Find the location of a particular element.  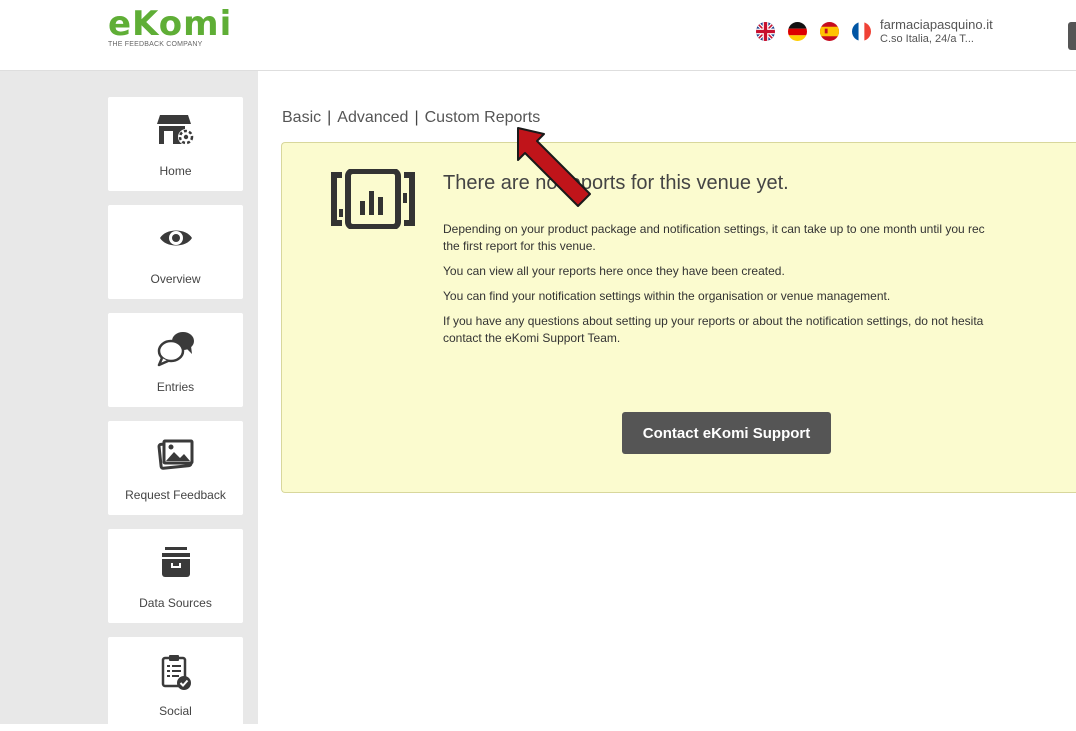

ekomi-logo: eKomi THE FEEDBACK COMPANY is located at coordinates (170, 27).